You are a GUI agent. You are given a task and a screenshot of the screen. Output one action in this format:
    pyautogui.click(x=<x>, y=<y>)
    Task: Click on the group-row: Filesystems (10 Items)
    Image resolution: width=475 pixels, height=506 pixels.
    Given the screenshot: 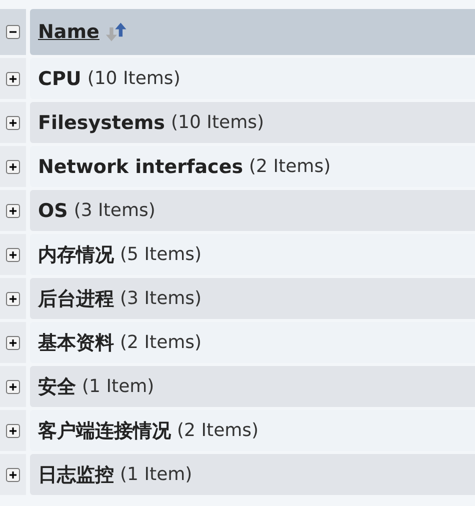 What is the action you would take?
    pyautogui.click(x=252, y=122)
    